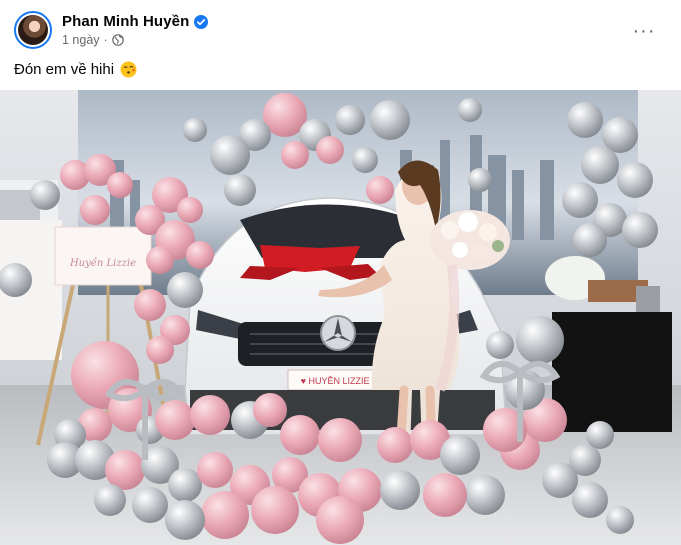 This screenshot has height=545, width=681. I want to click on post-subline: 1 ngày ·, so click(135, 40).